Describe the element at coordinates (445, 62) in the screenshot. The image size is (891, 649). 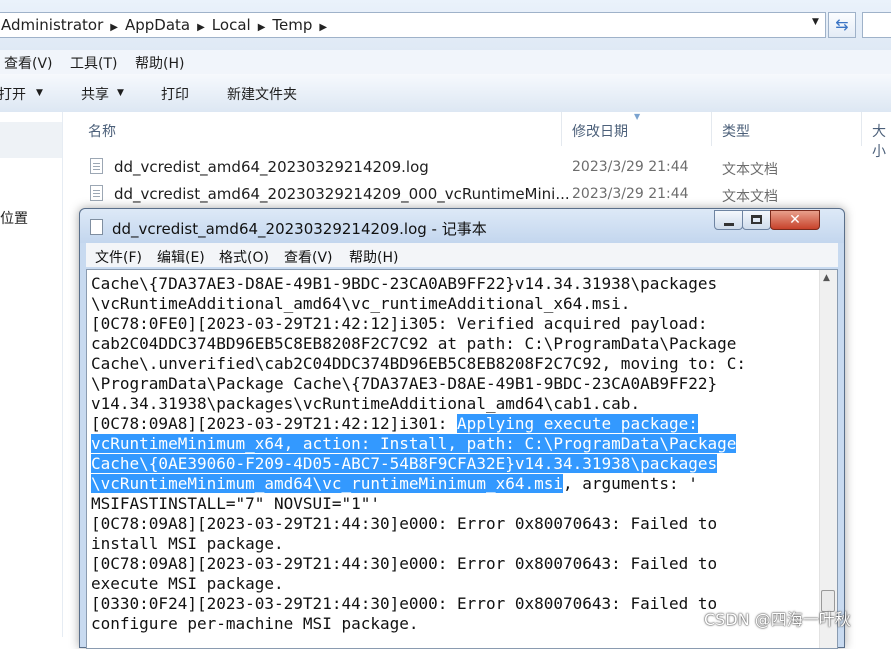
I see `explorer-menu-bar: 查看(V) 工具(T) 帮助(H)` at that location.